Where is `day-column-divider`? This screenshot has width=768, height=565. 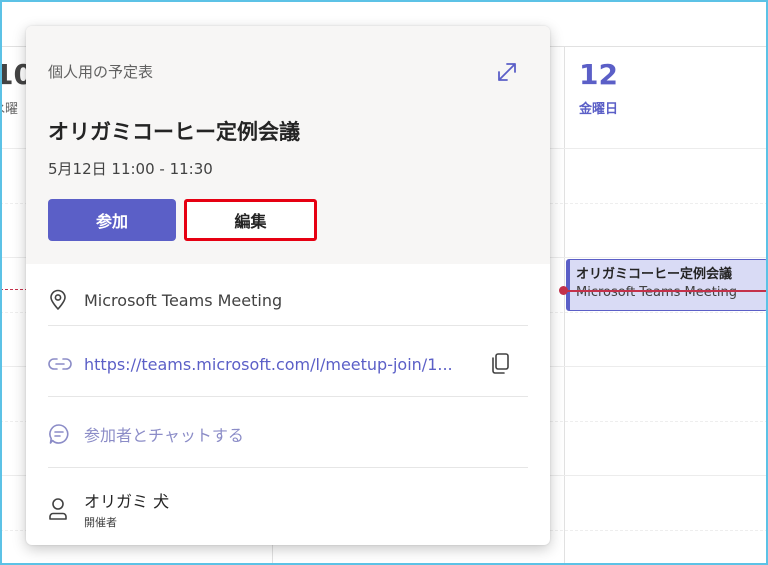 day-column-divider is located at coordinates (564, 305).